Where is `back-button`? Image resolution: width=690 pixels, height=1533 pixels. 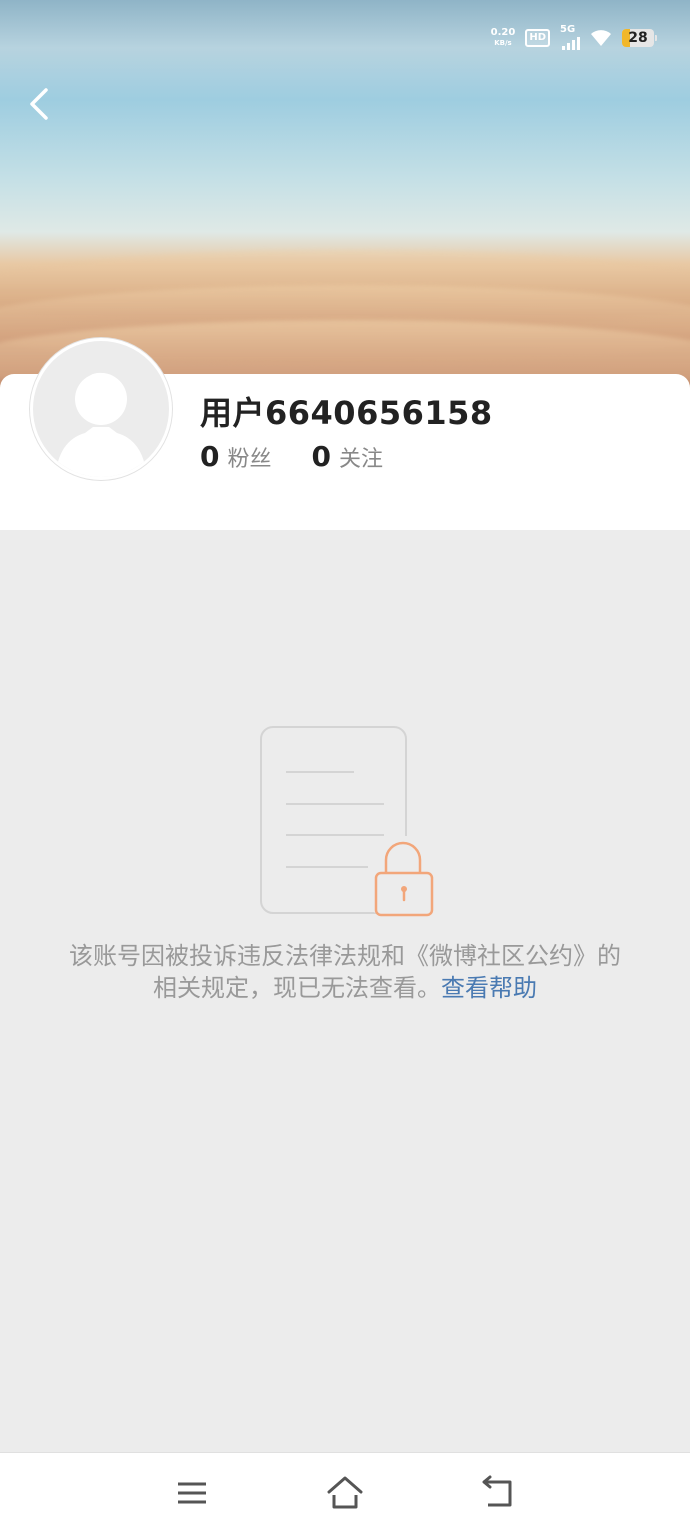
back-button is located at coordinates (42, 104).